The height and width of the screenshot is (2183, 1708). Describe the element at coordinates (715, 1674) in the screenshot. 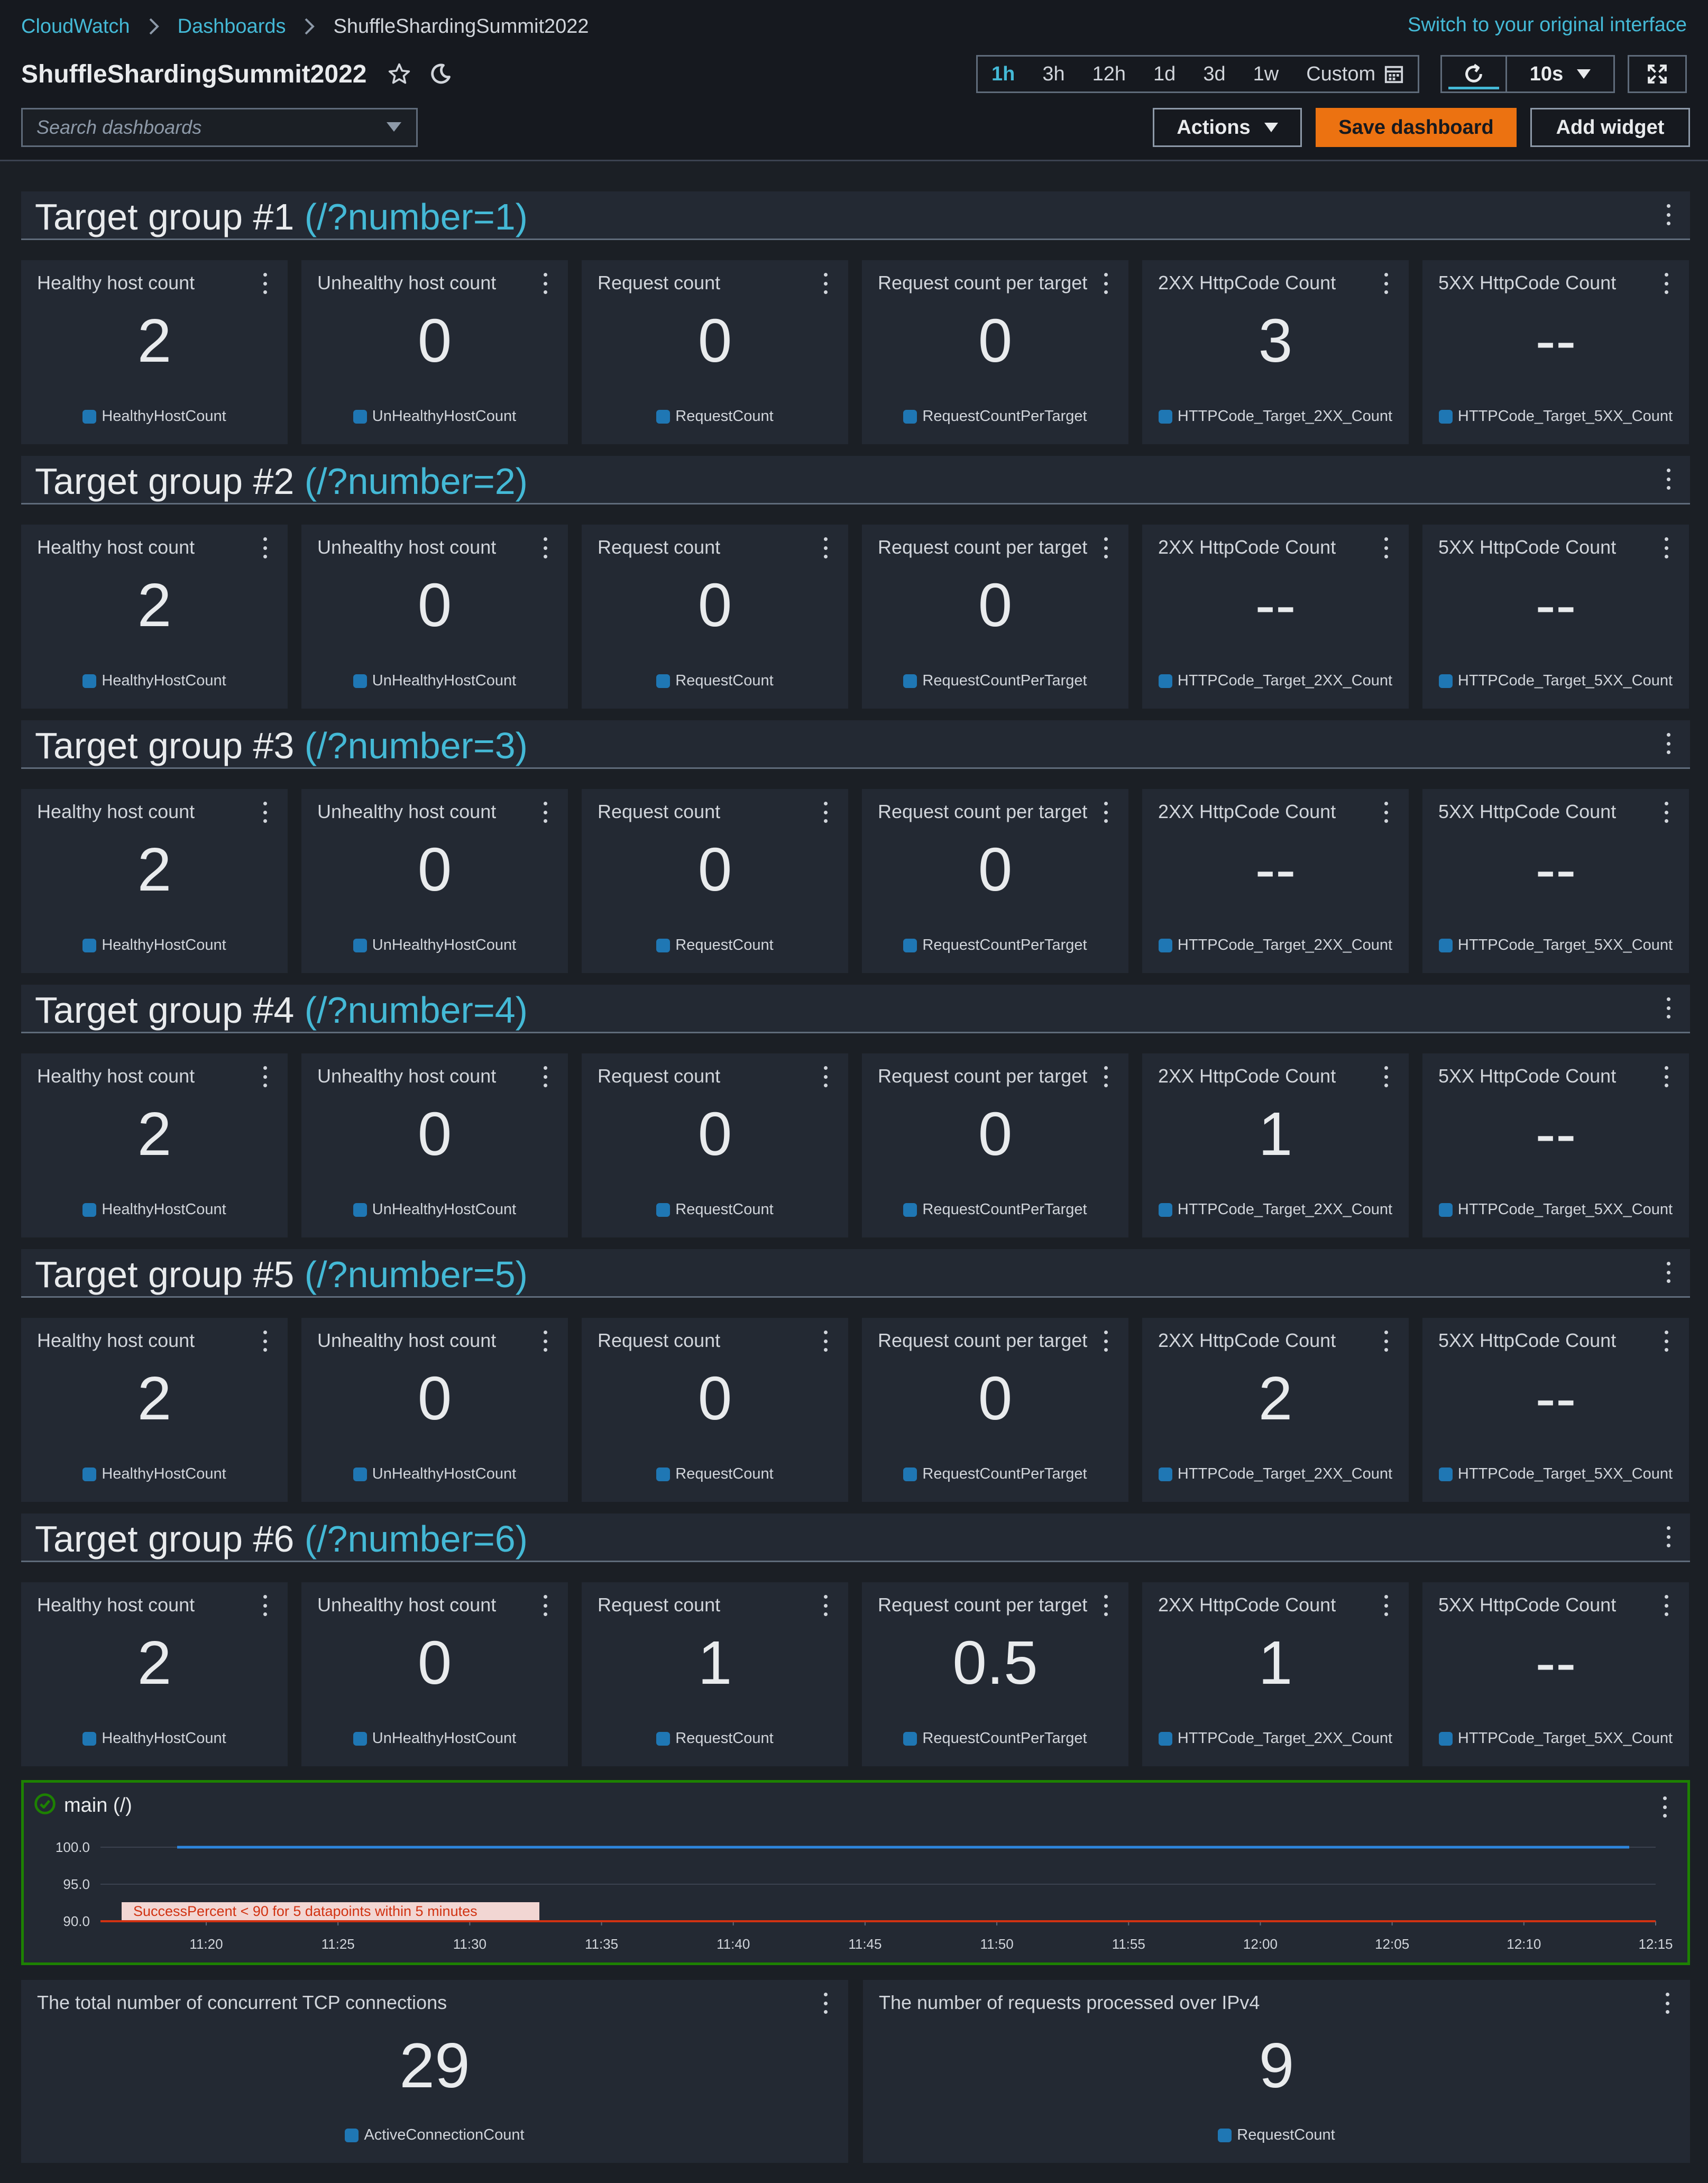

I see `metric-widget: Request count 1 RequestCount` at that location.